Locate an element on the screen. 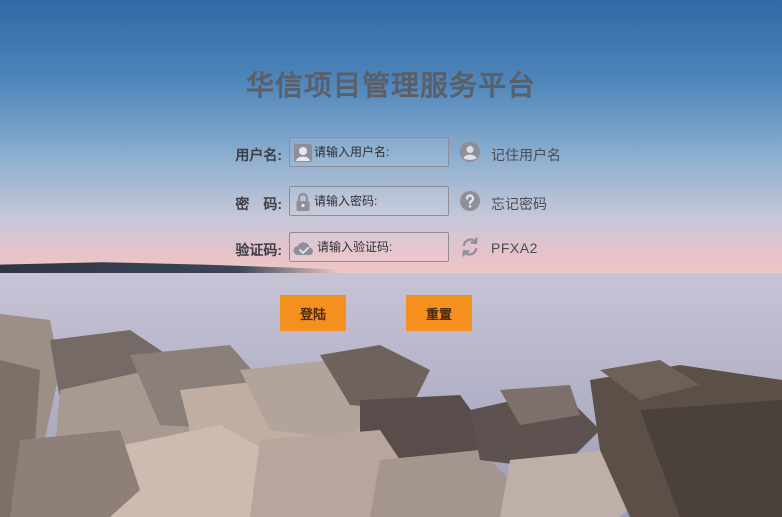 This screenshot has height=517, width=782. captcha-field is located at coordinates (369, 247).